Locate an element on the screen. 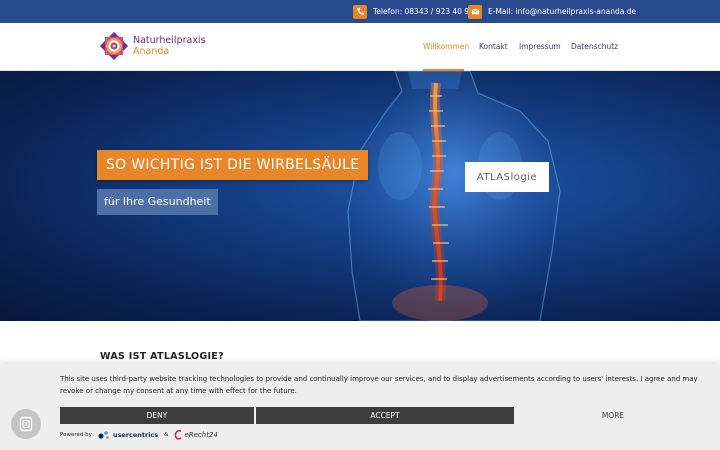 The width and height of the screenshot is (720, 450). fingerprint-icon is located at coordinates (26, 424).